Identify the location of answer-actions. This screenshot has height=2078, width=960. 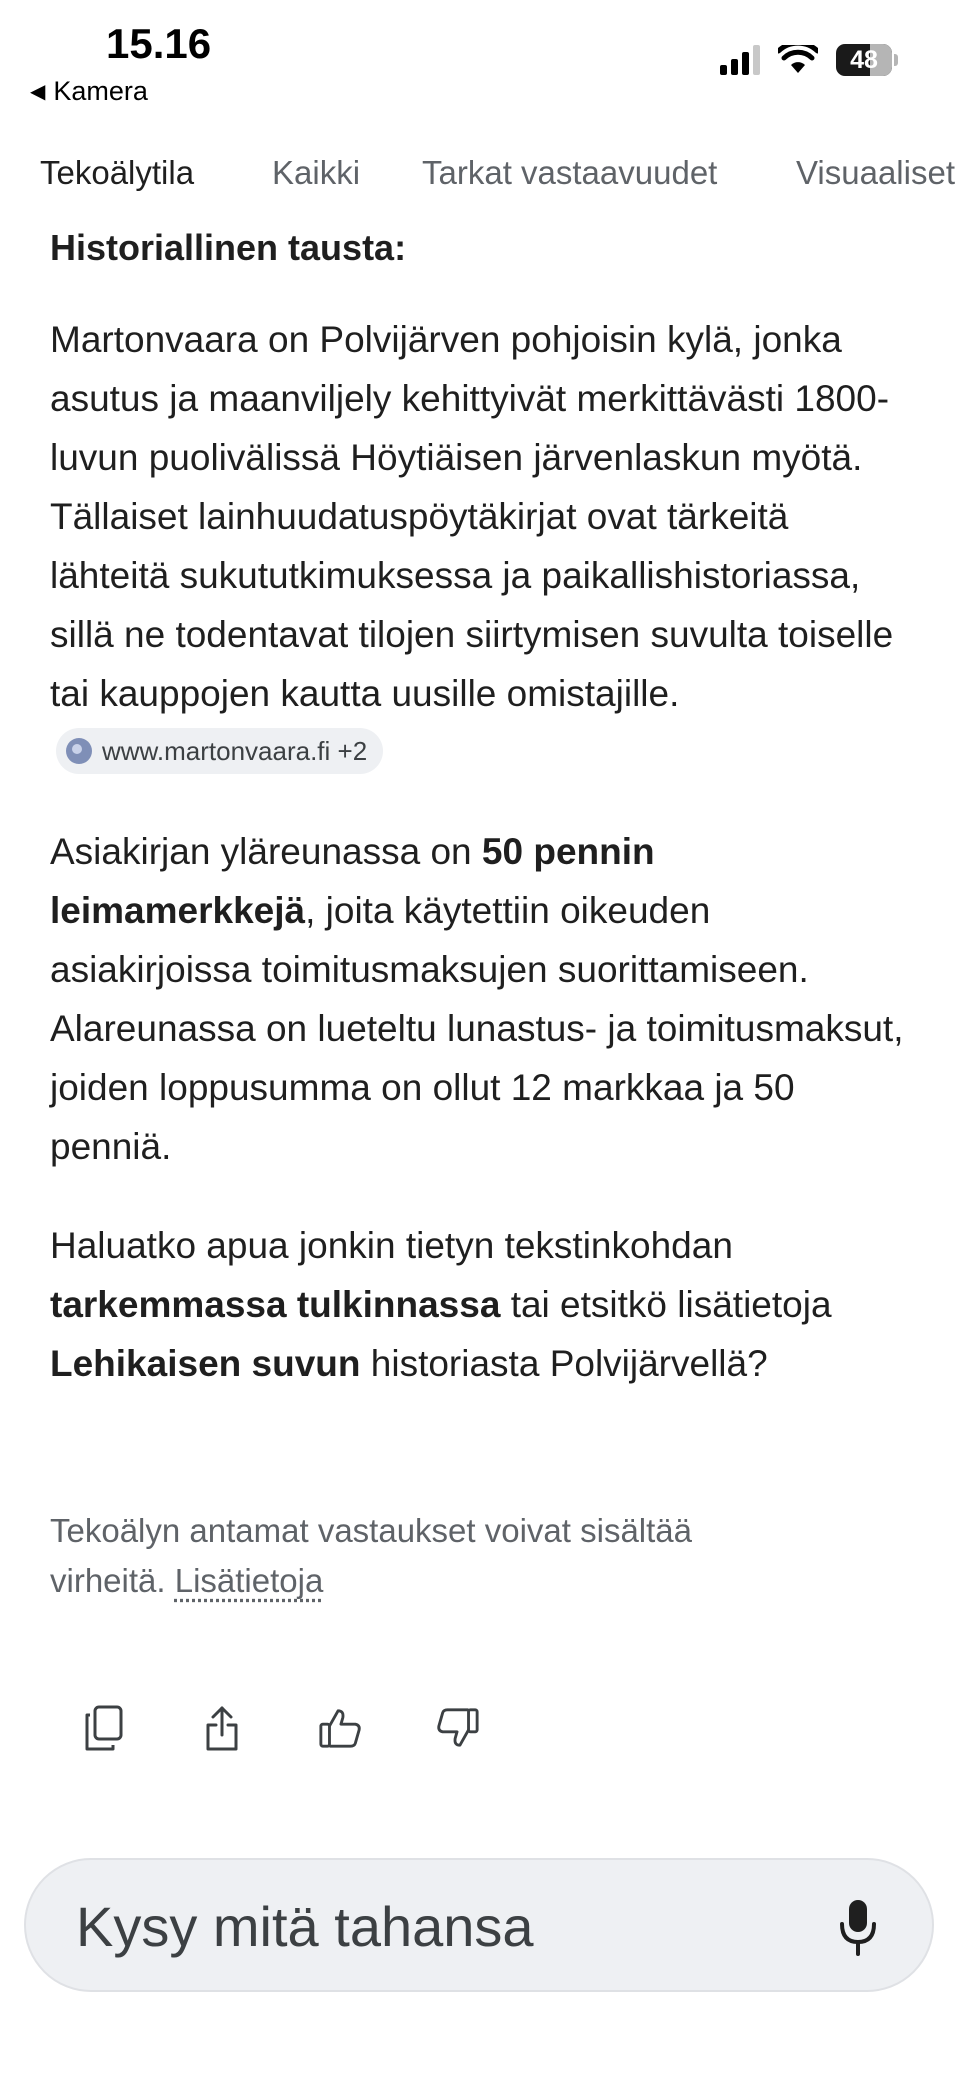
(281, 1728).